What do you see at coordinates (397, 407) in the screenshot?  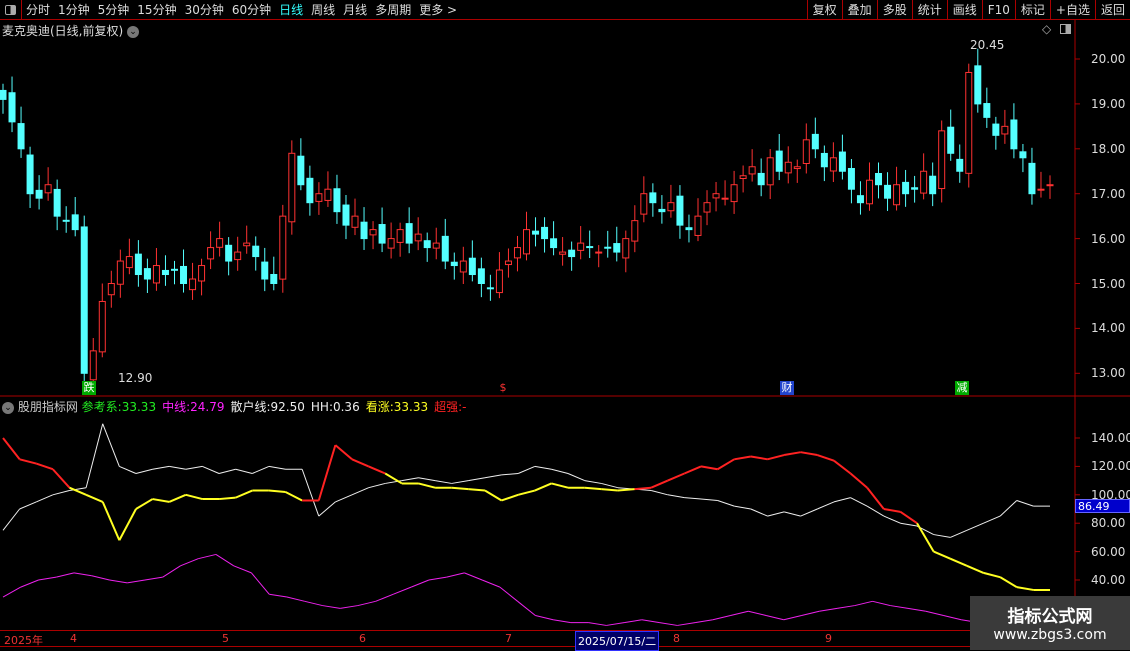 I see `indicator-value: 看涨:33.33` at bounding box center [397, 407].